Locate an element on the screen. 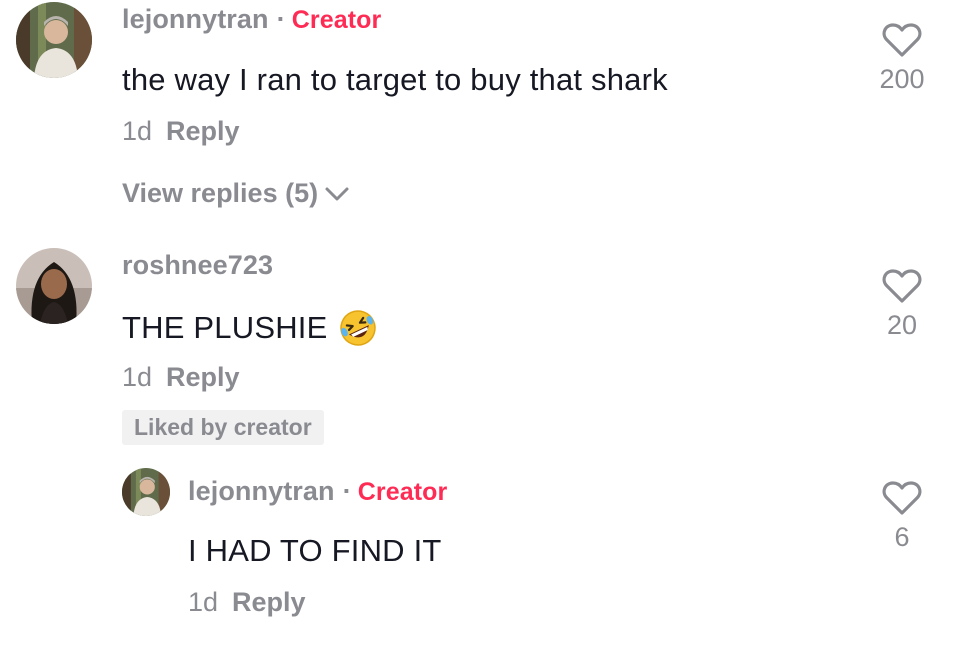 The image size is (960, 645). comment-text: THE PLUSHIE is located at coordinates (250, 328).